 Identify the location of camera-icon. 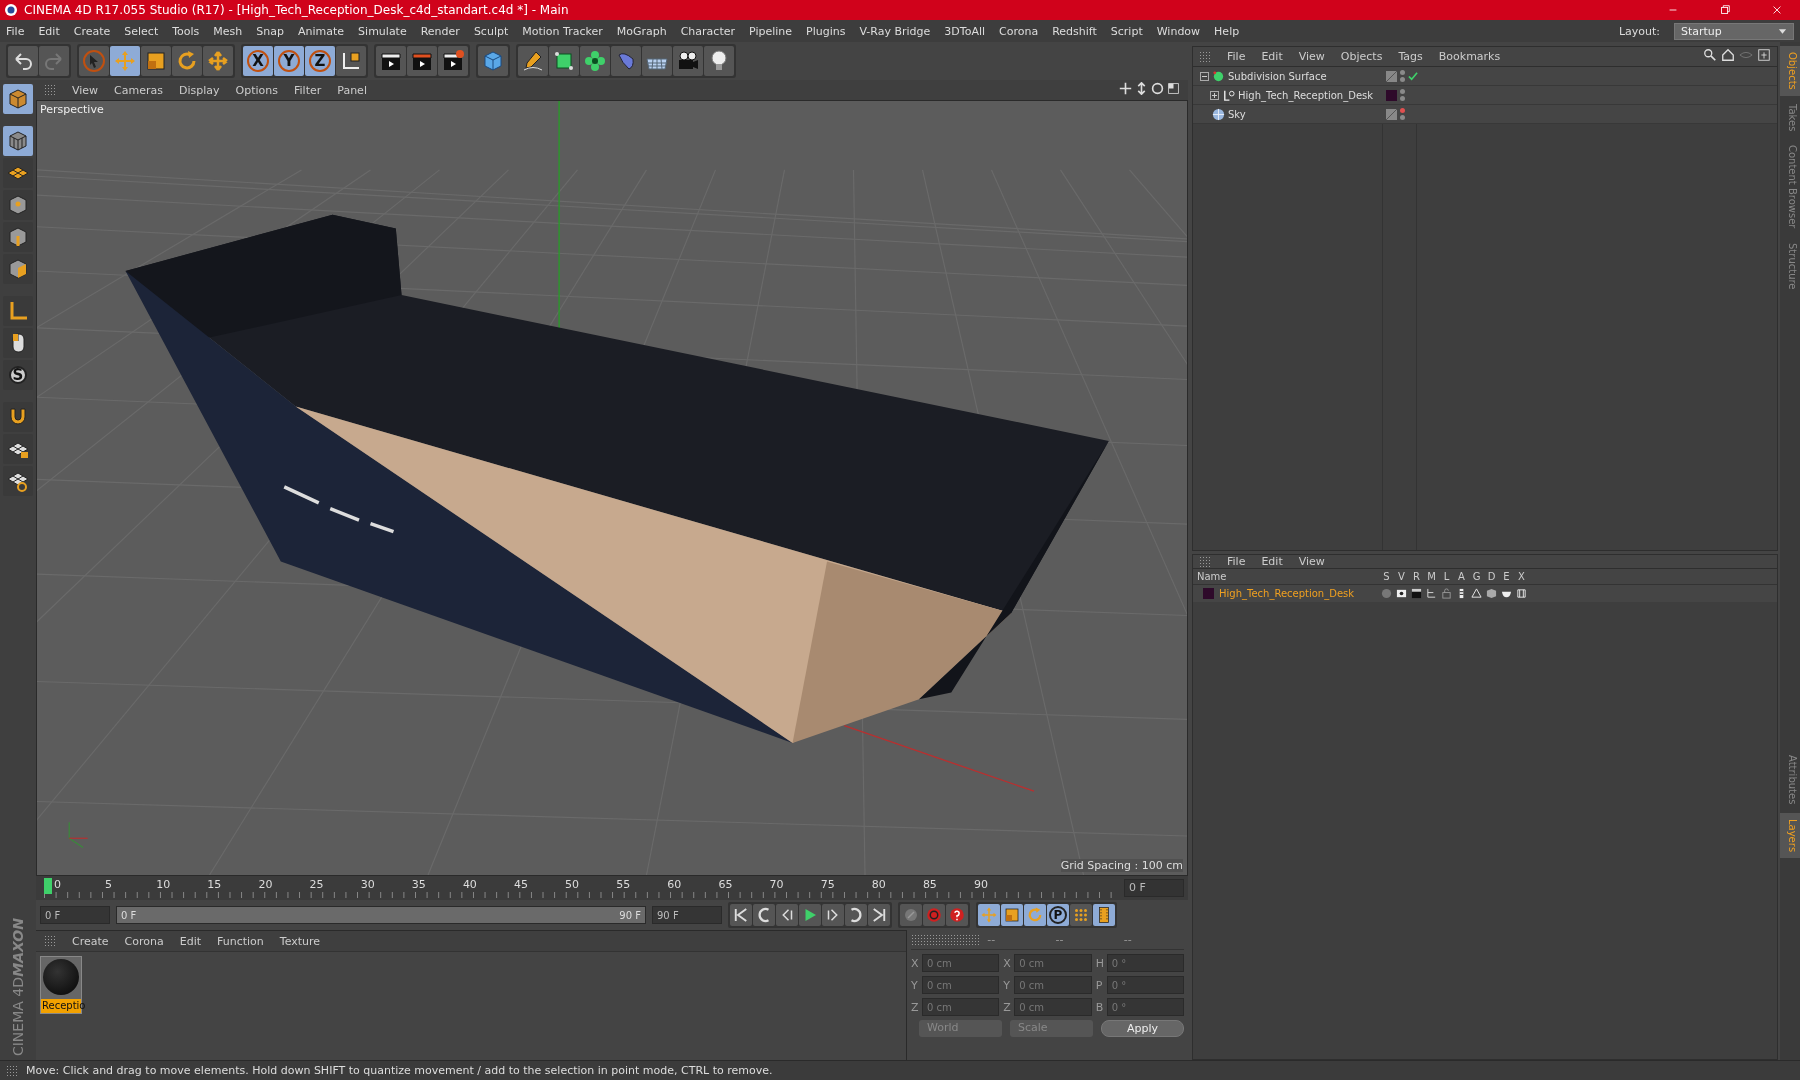
(688, 61).